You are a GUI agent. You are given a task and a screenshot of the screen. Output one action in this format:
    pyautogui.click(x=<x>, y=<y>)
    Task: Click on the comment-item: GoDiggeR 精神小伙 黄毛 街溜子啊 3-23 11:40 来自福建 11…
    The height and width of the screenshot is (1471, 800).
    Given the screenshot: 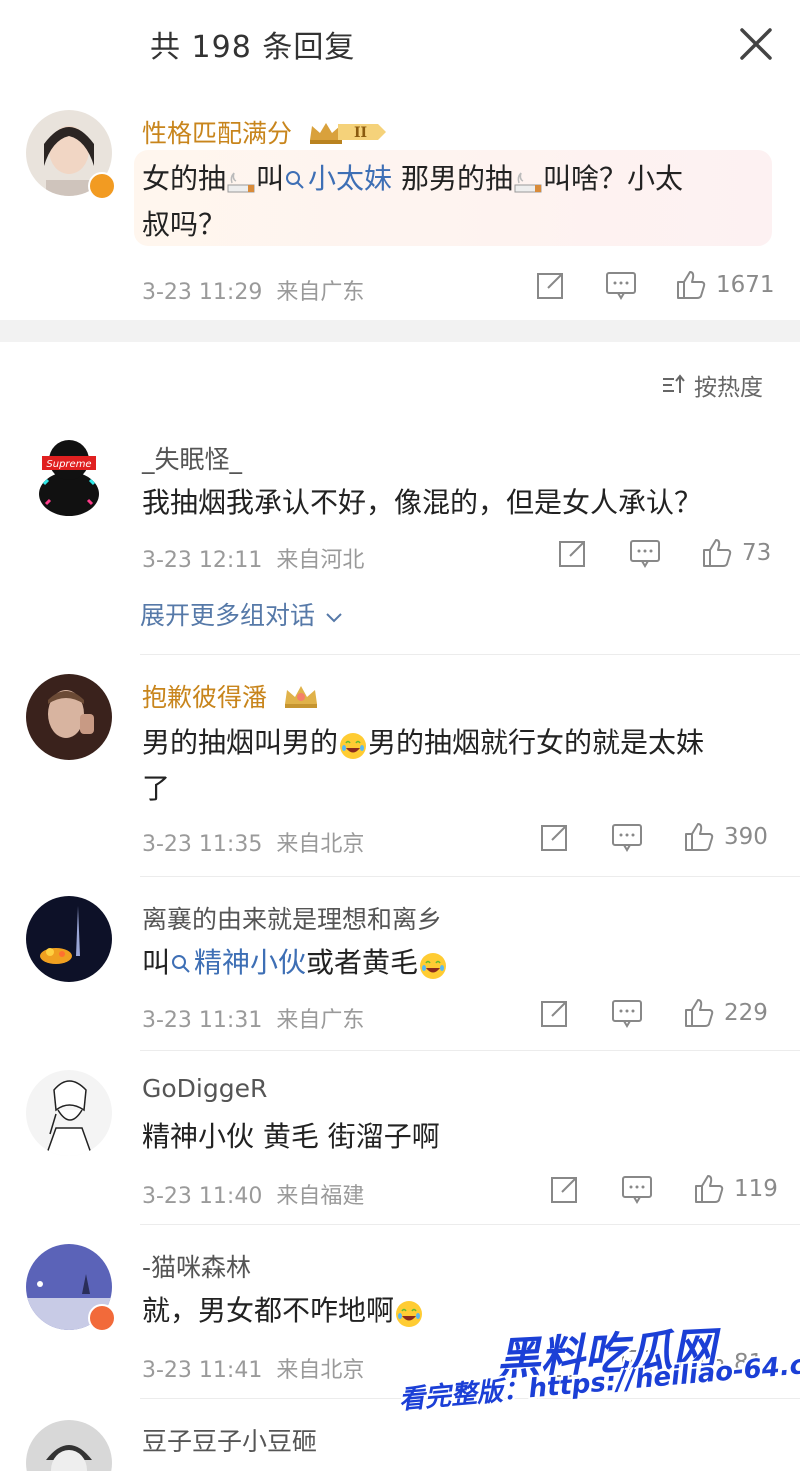 What is the action you would take?
    pyautogui.click(x=400, y=1146)
    